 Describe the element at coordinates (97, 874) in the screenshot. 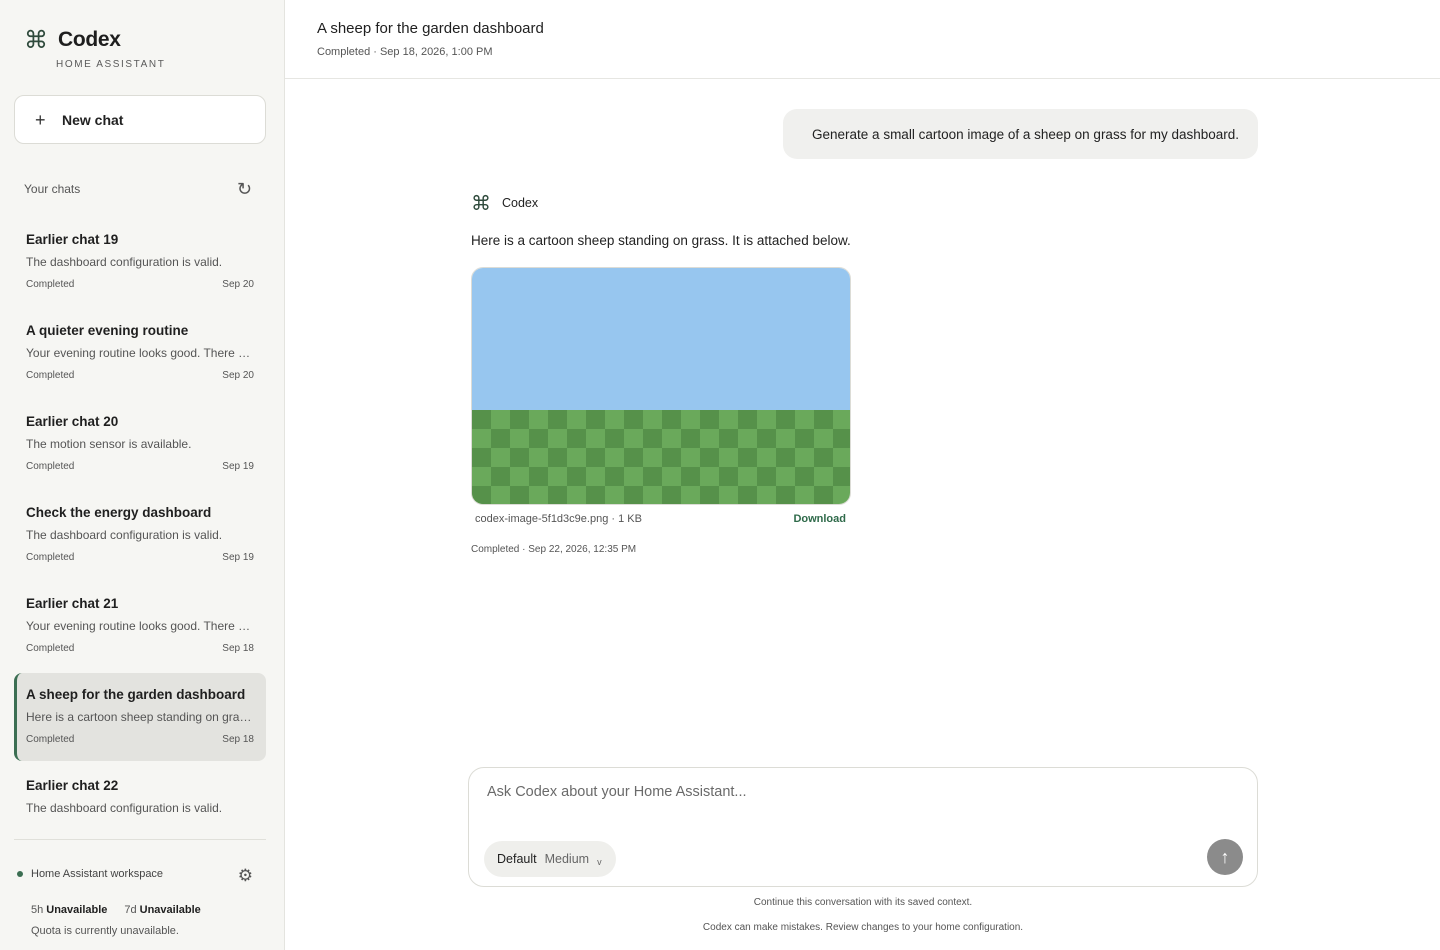

I see `workspace-label: Home Assistant workspace` at that location.